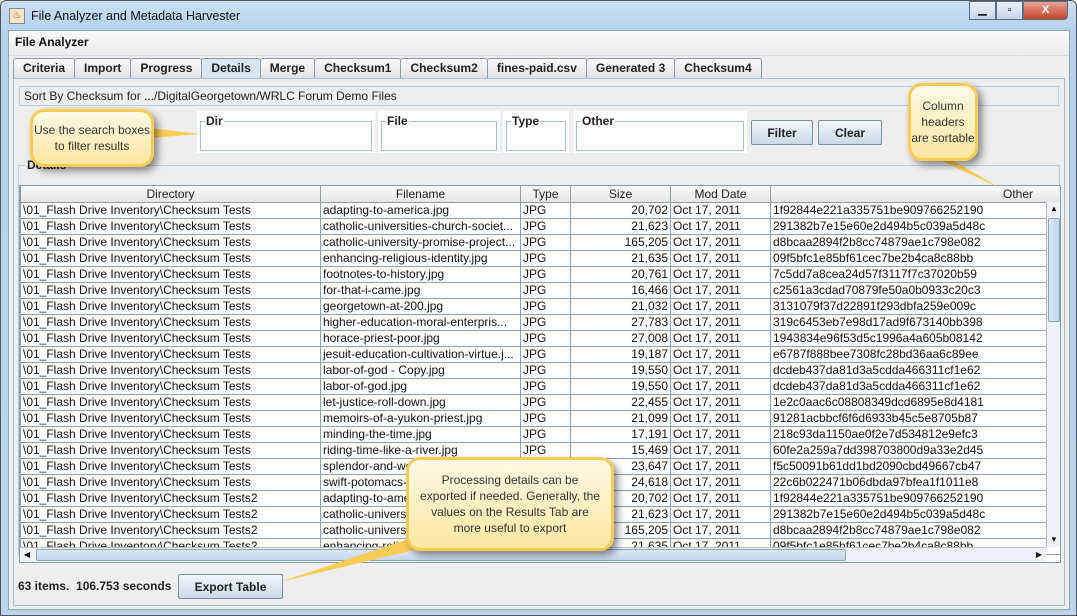  I want to click on cell-size: 165,205, so click(620, 242).